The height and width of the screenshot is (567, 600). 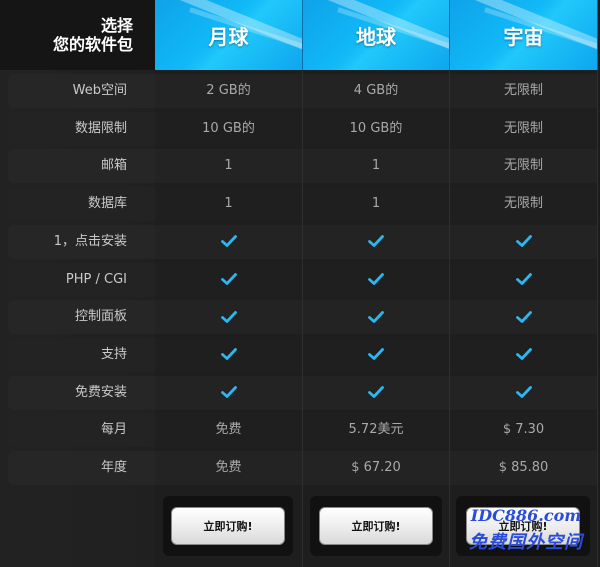 I want to click on table-row: 每月 免费 5.72美元 $ 7.30, so click(x=300, y=429).